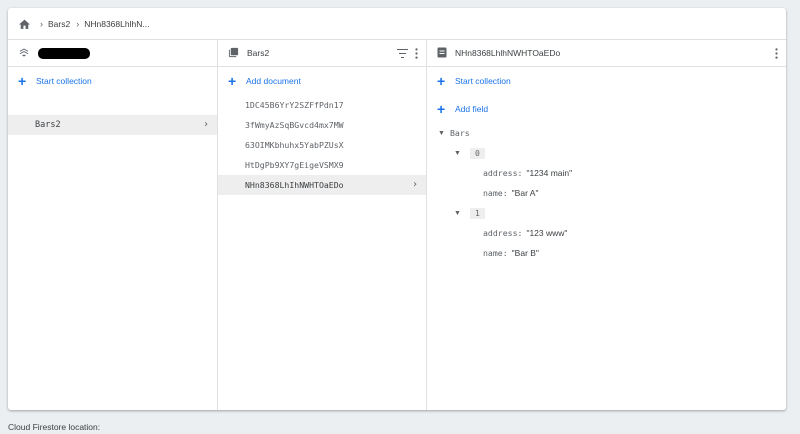  Describe the element at coordinates (606, 109) in the screenshot. I see `add-field-button: + Add field` at that location.